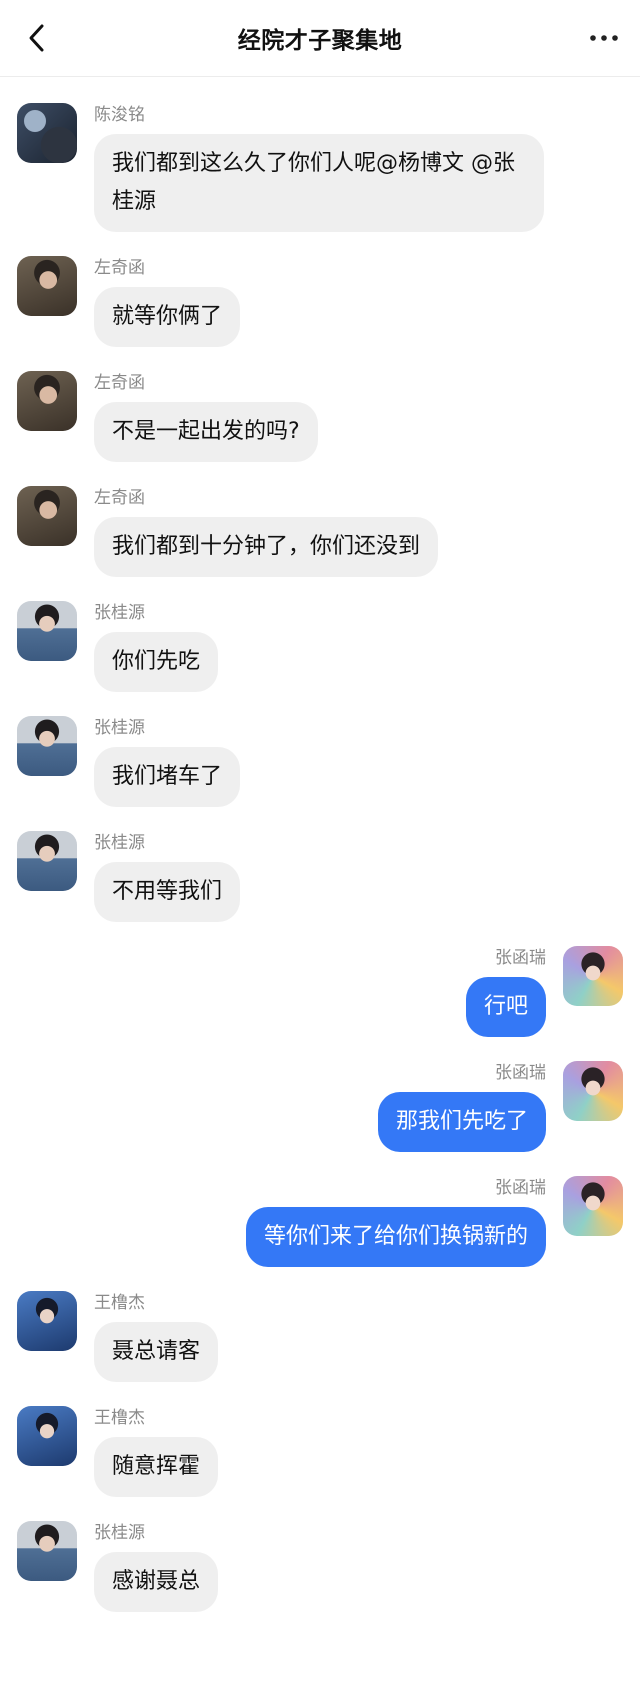 The width and height of the screenshot is (640, 1686). I want to click on message-row: 张函瑞行吧, so click(320, 991).